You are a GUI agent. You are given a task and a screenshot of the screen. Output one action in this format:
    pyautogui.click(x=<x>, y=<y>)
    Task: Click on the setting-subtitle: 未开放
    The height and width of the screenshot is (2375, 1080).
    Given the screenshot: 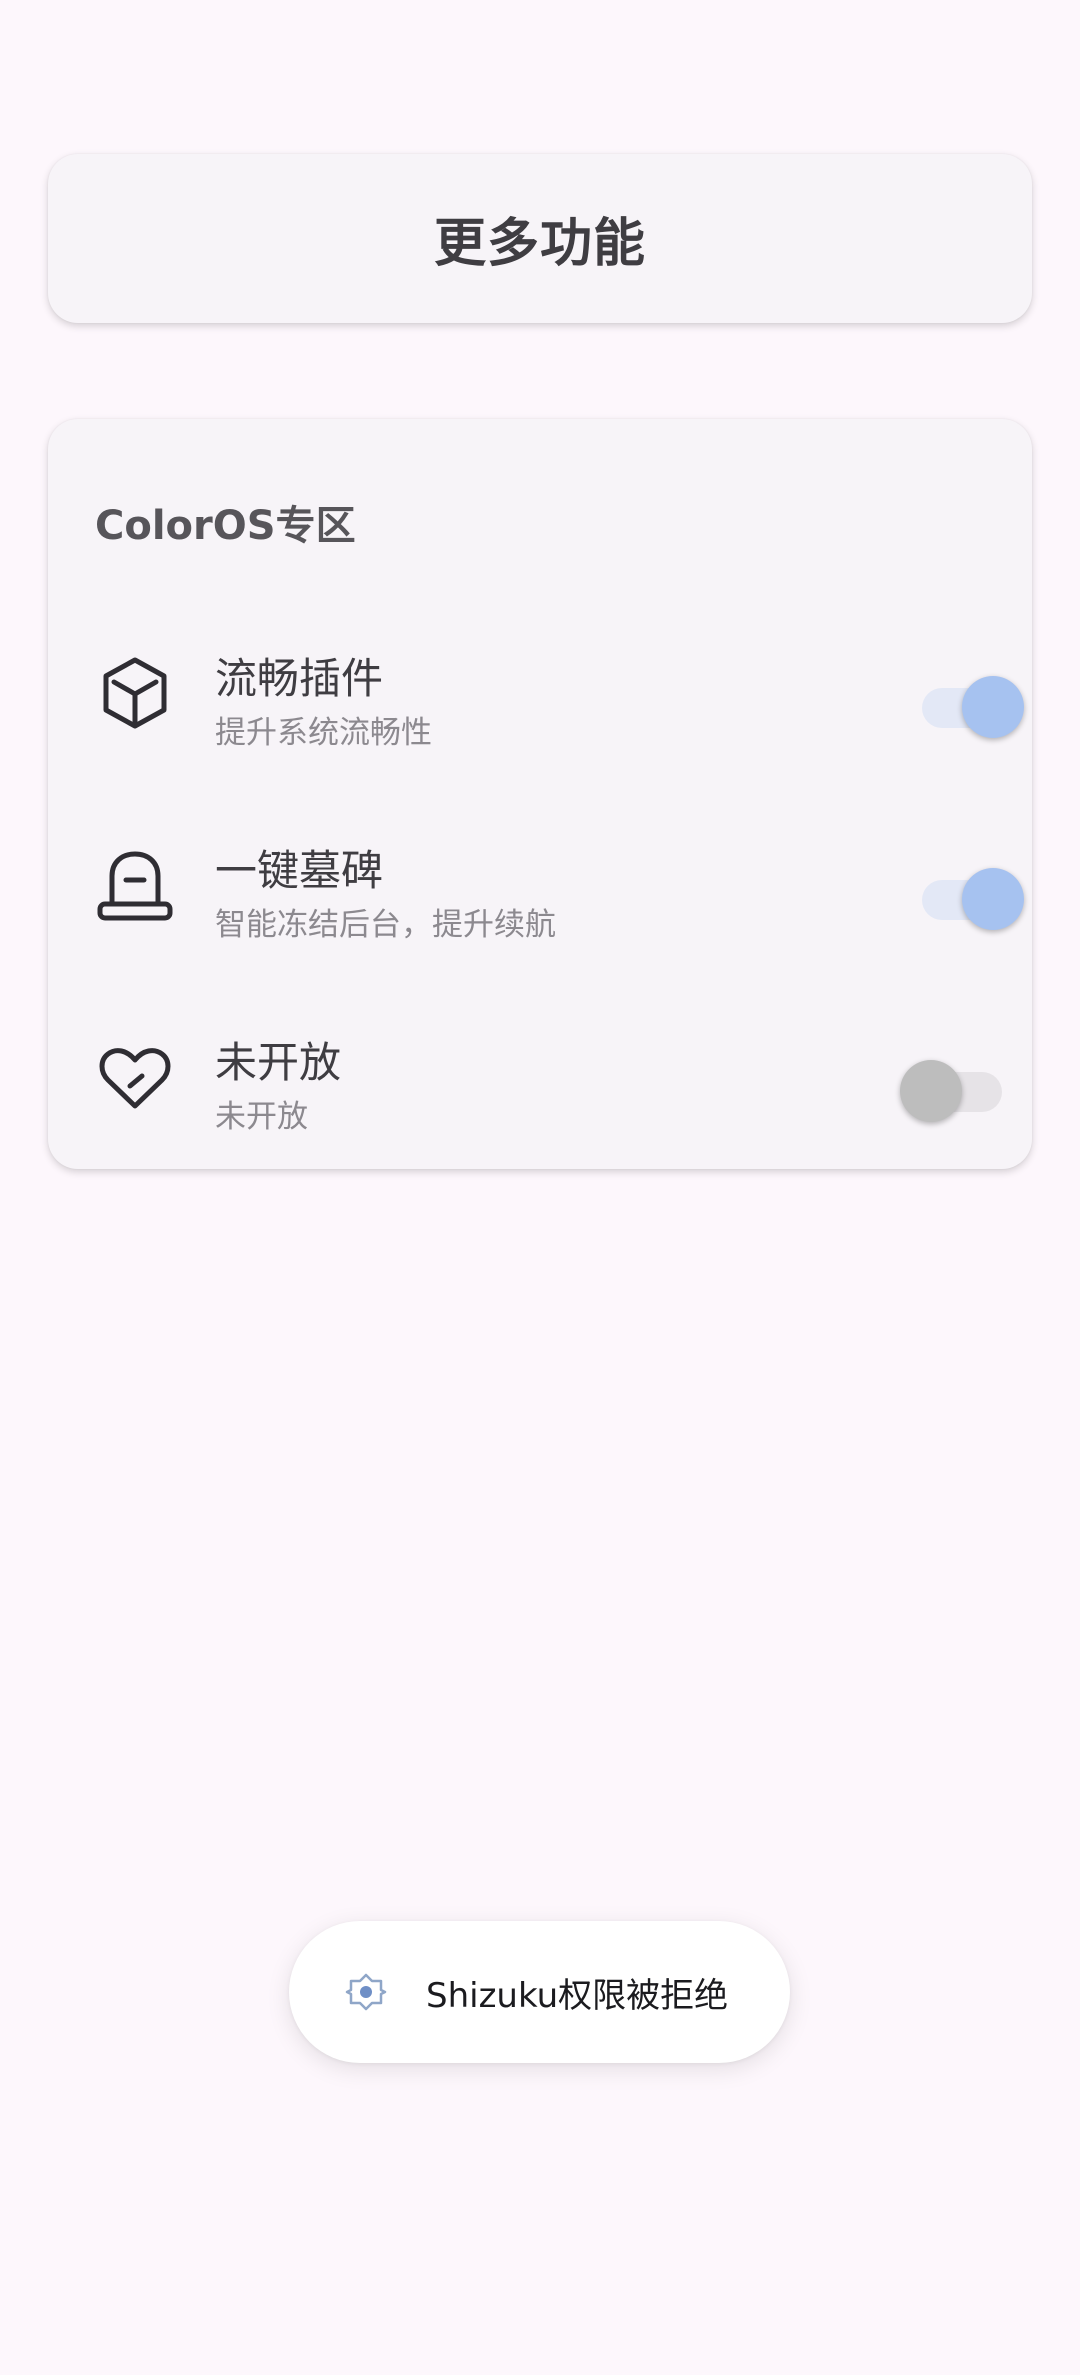 What is the action you would take?
    pyautogui.click(x=261, y=1117)
    